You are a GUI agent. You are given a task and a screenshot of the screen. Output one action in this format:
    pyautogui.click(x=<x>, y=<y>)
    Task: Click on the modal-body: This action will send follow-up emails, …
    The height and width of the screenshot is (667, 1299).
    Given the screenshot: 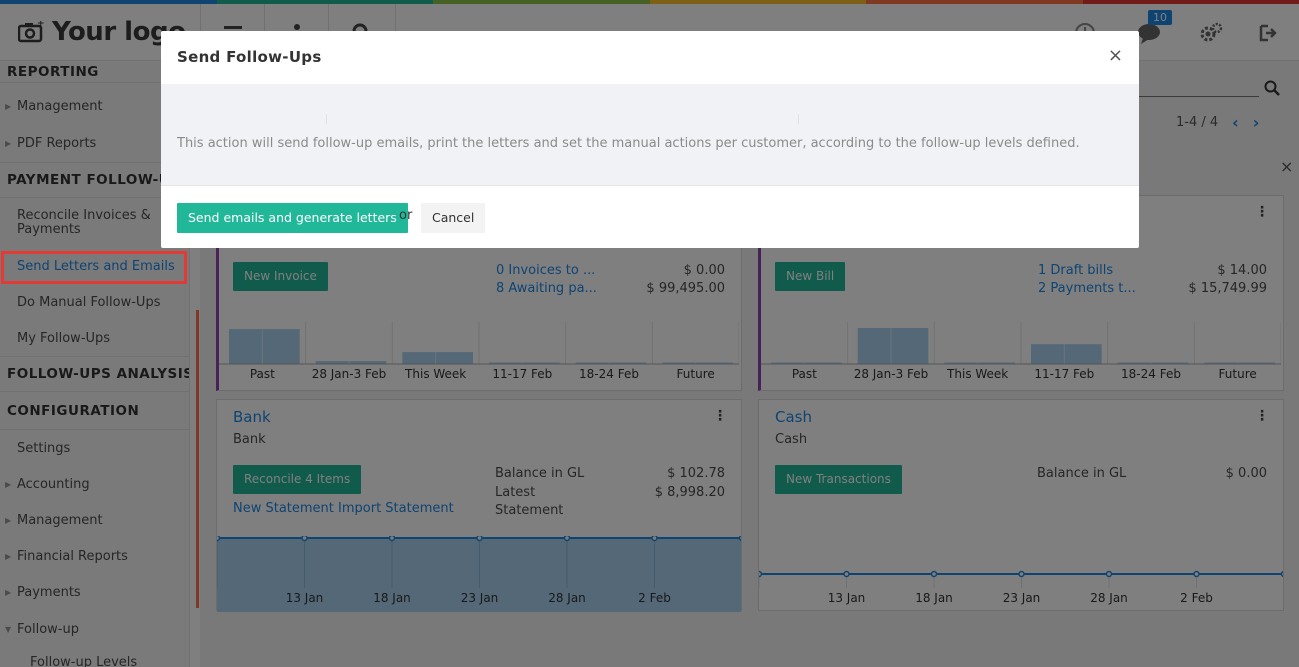 What is the action you would take?
    pyautogui.click(x=650, y=134)
    